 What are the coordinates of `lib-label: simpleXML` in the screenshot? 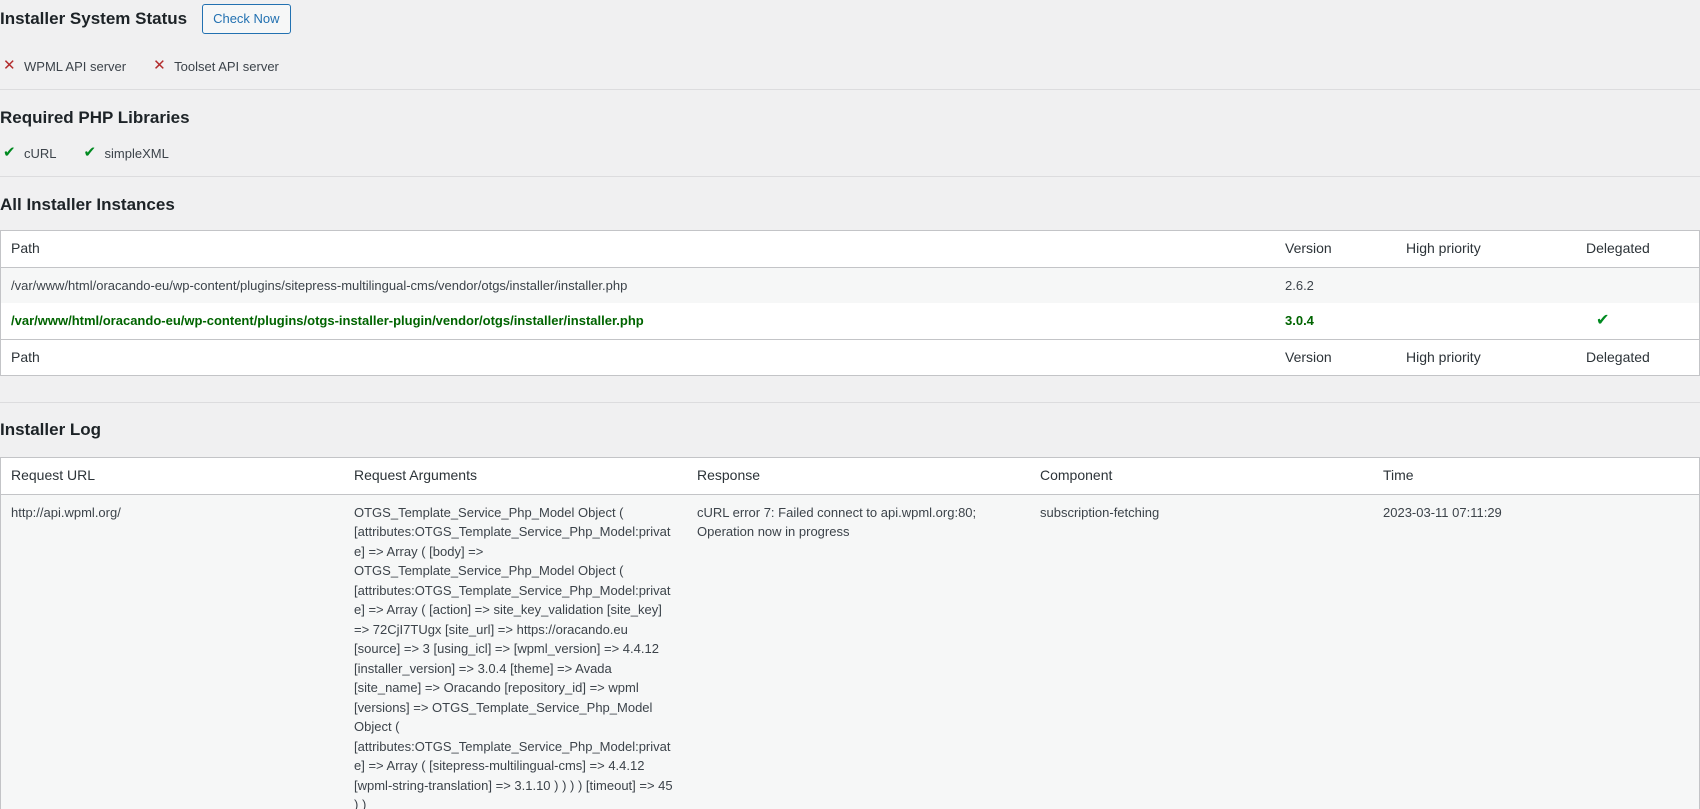 It's located at (136, 153).